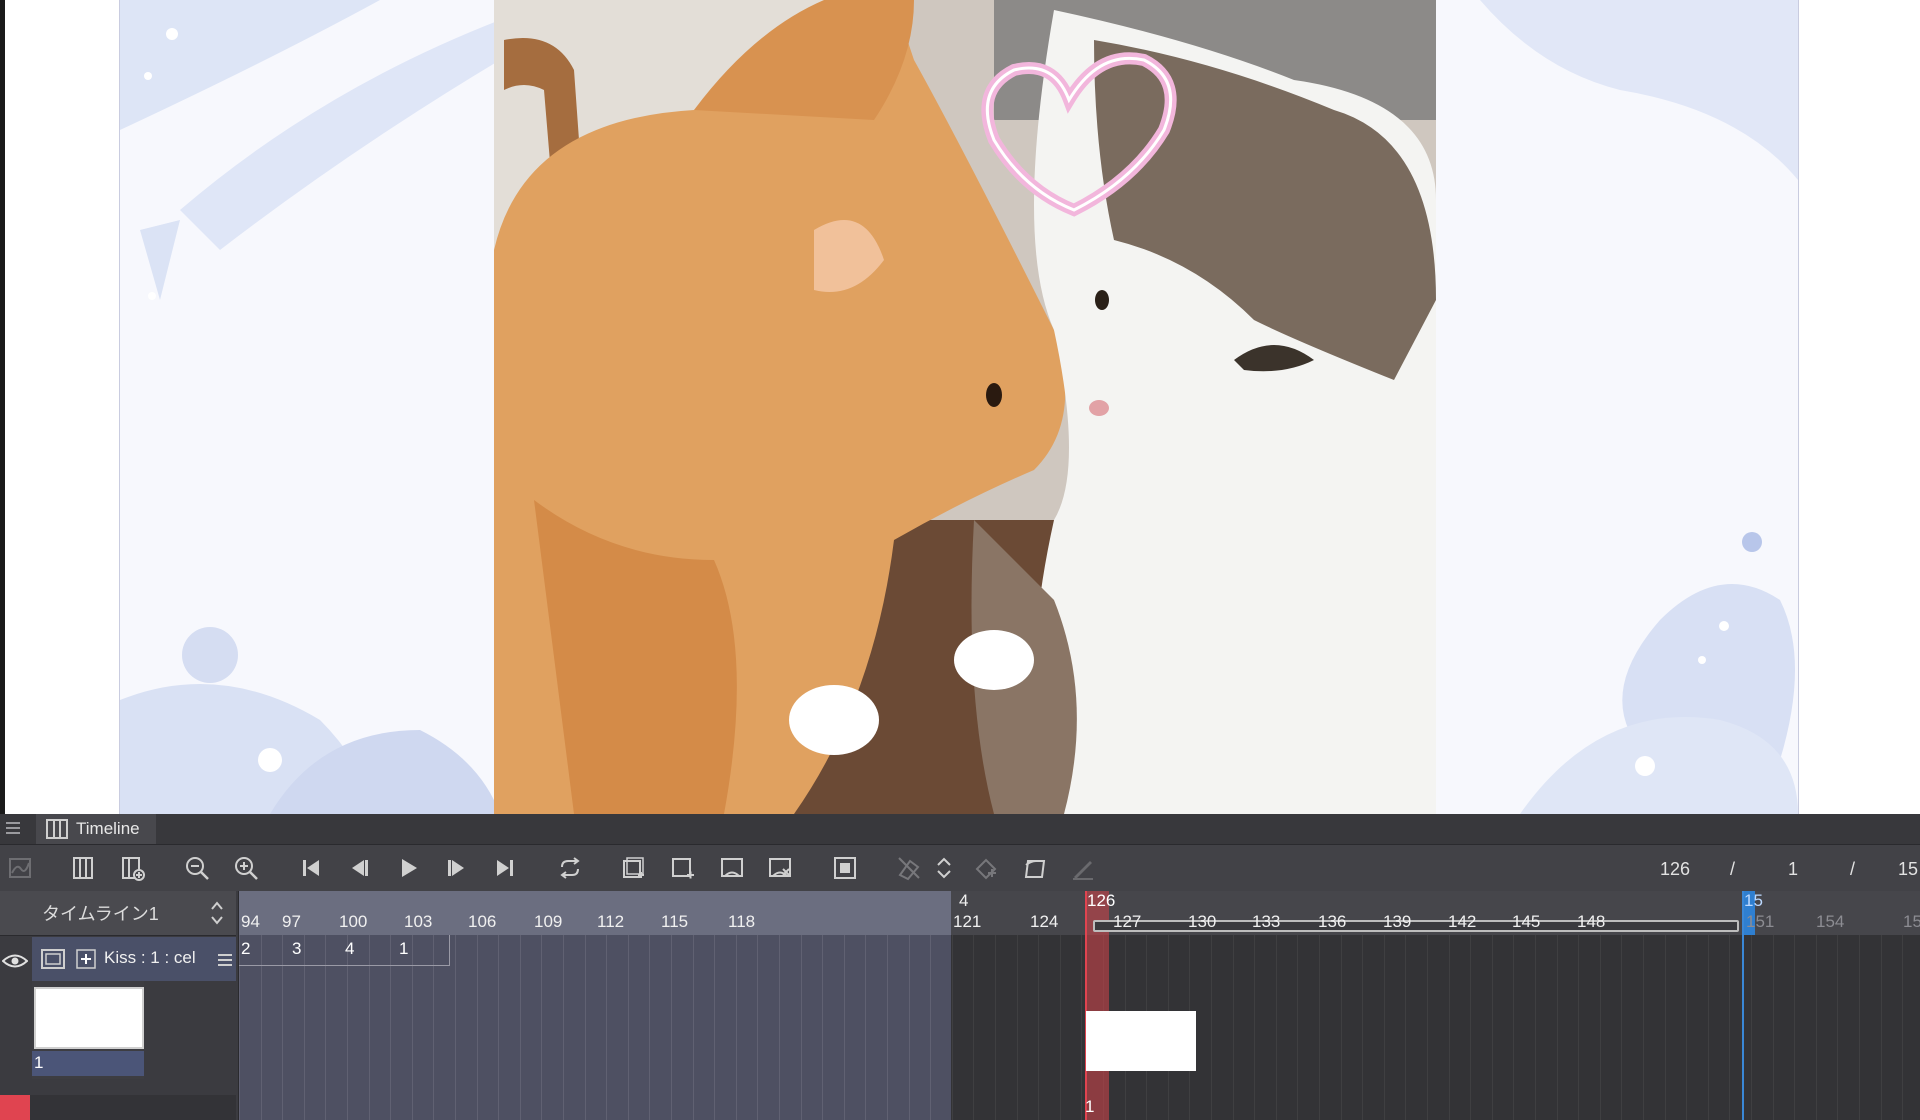 This screenshot has width=1920, height=1120. Describe the element at coordinates (311, 868) in the screenshot. I see `go-to-first-frame-icon` at that location.